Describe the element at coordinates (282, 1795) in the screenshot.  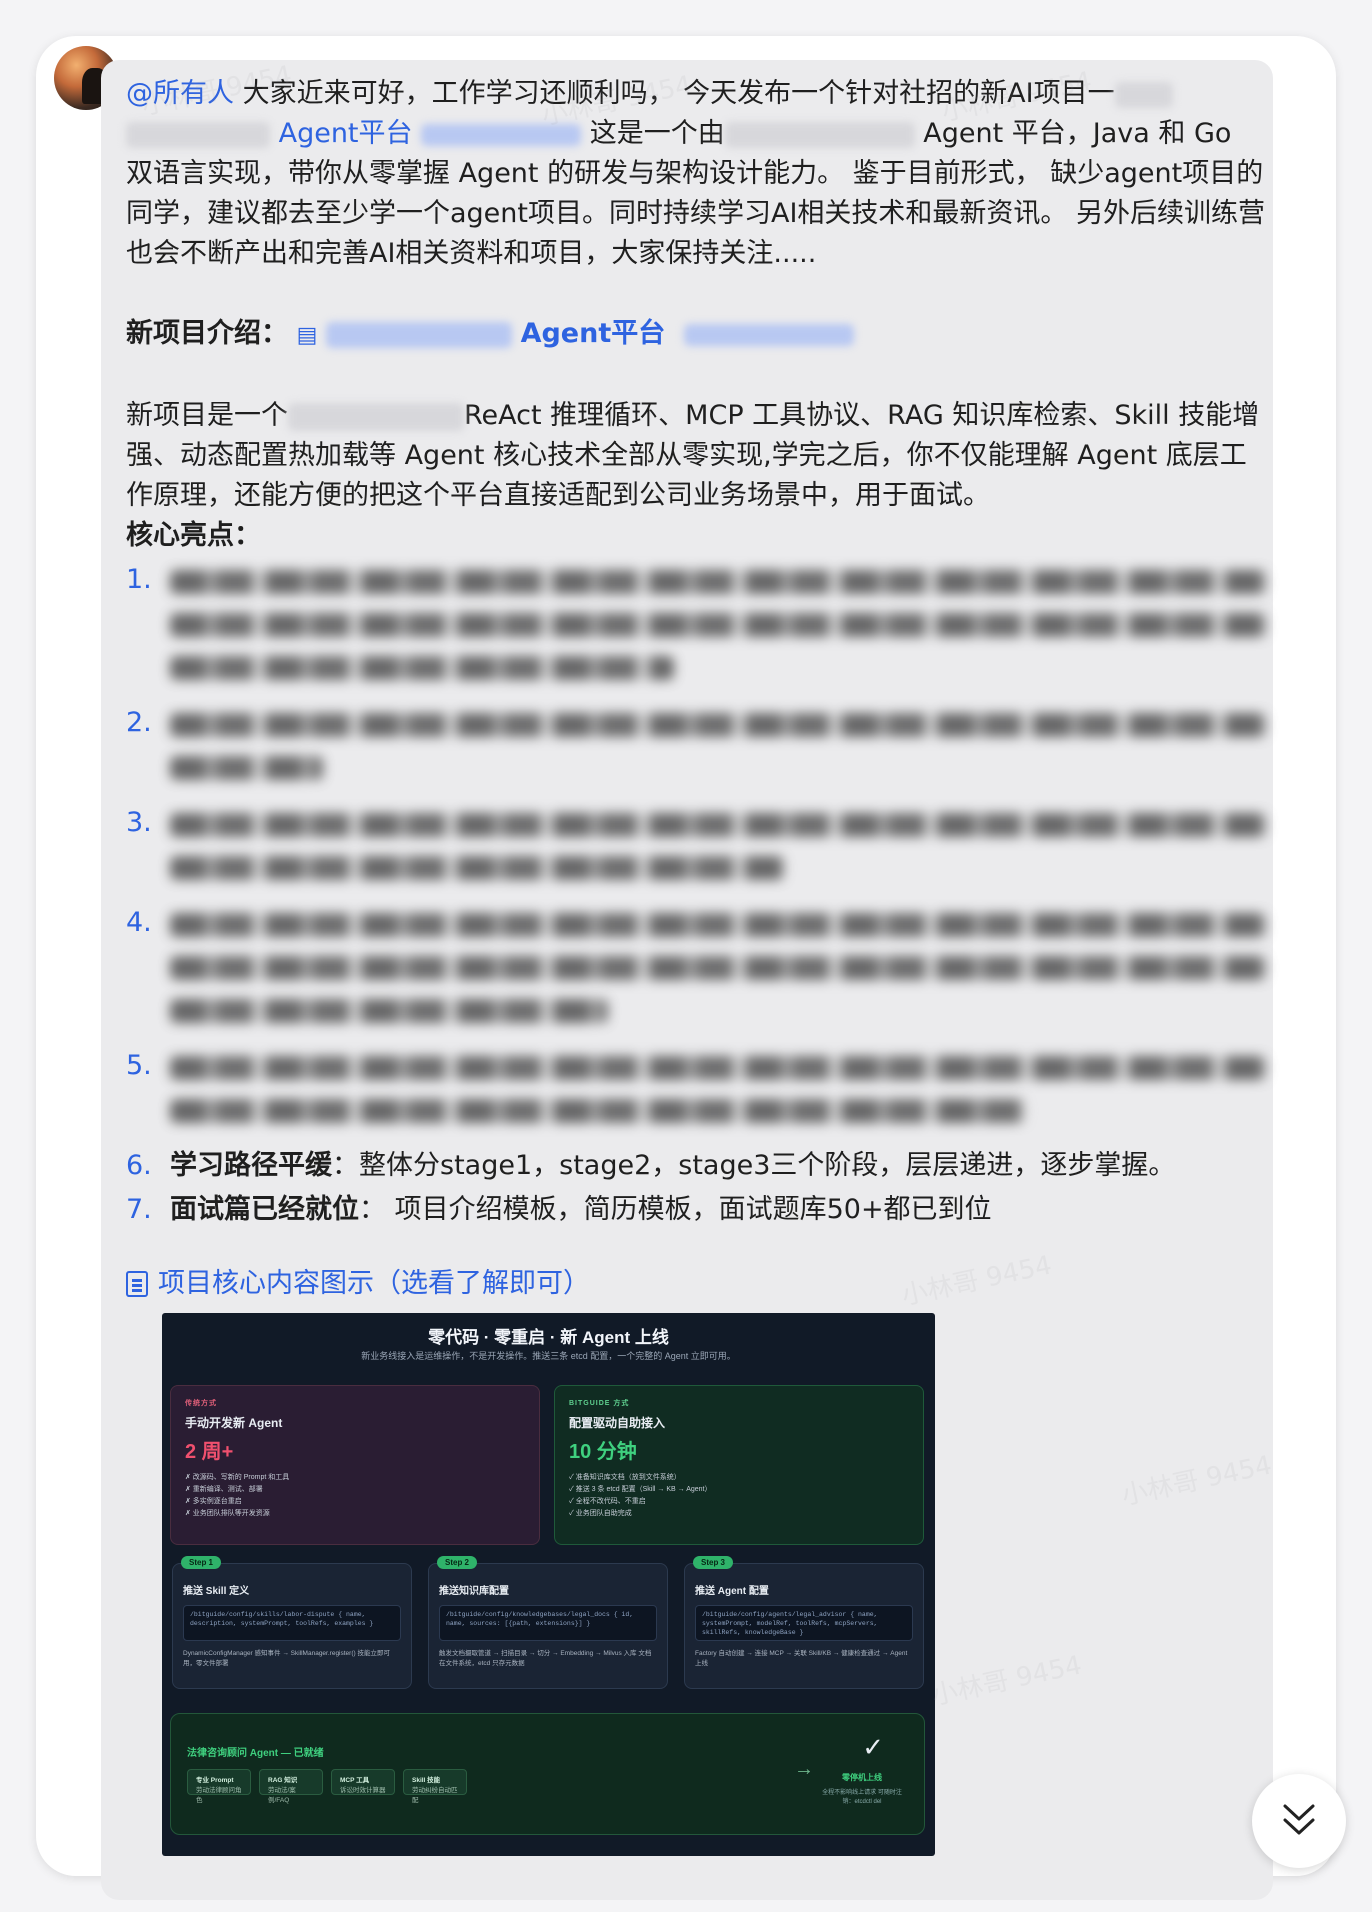
I see `chip-sub: 劳动法/案例/FAQ` at that location.